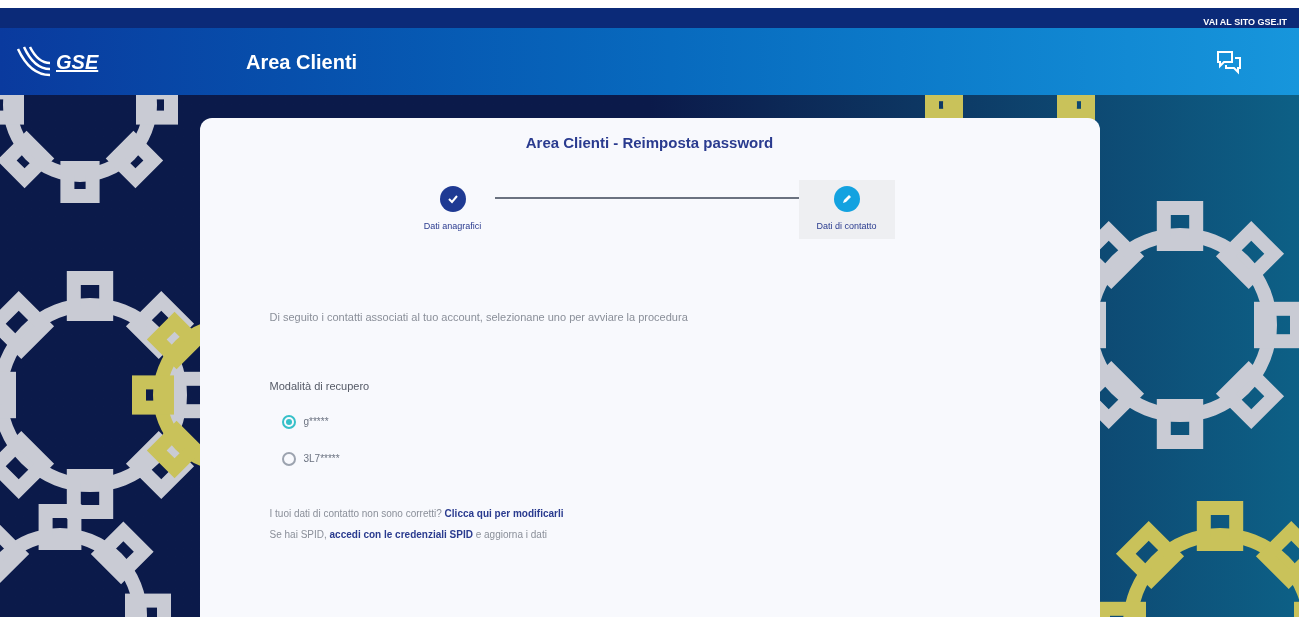 Image resolution: width=1299 pixels, height=617 pixels. Describe the element at coordinates (77, 62) in the screenshot. I see `logo-text: GSE` at that location.